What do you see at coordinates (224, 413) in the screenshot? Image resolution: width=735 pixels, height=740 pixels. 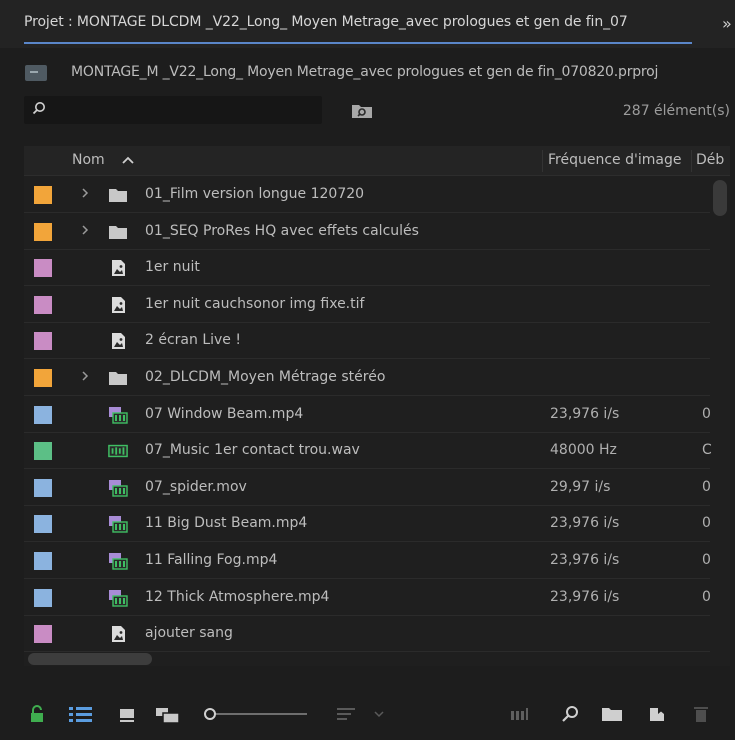 I see `item-name: 07 Window Beam.mp4` at bounding box center [224, 413].